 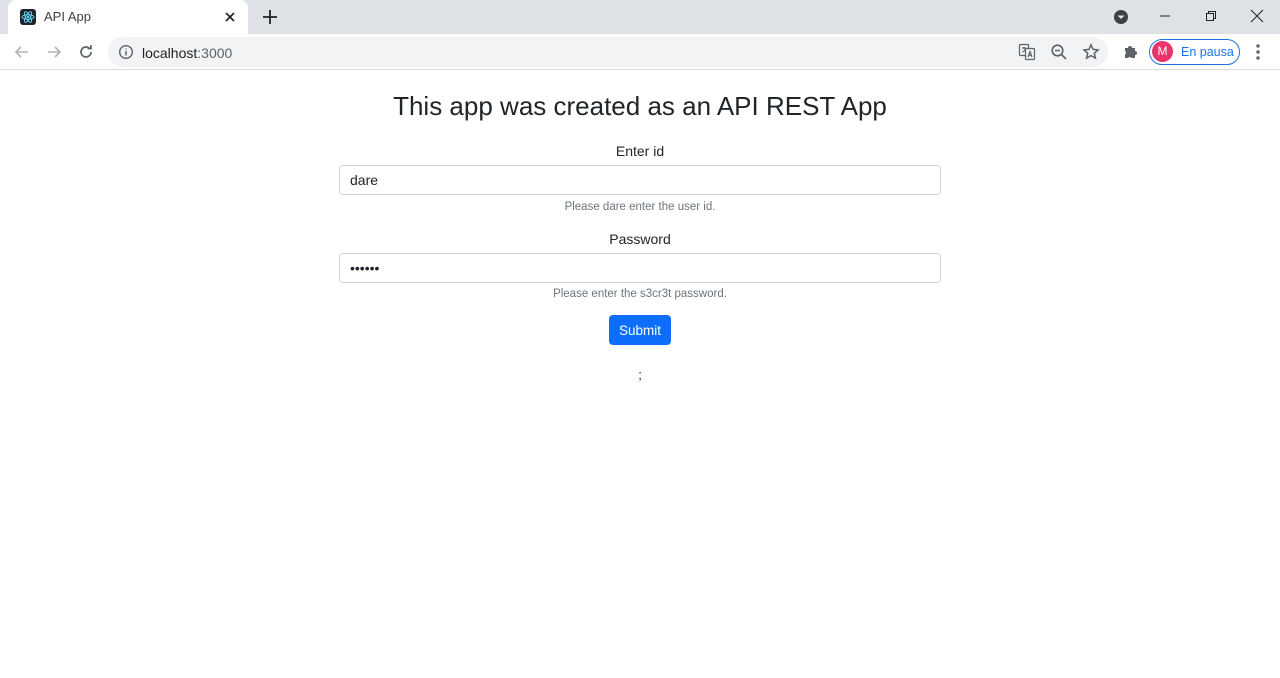 What do you see at coordinates (1121, 17) in the screenshot?
I see `tab-search-icon` at bounding box center [1121, 17].